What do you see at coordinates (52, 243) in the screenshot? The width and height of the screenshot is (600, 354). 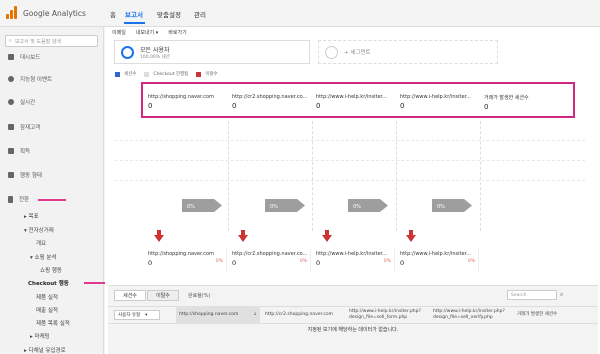 I see `sidebar-sub-overview: 개요` at bounding box center [52, 243].